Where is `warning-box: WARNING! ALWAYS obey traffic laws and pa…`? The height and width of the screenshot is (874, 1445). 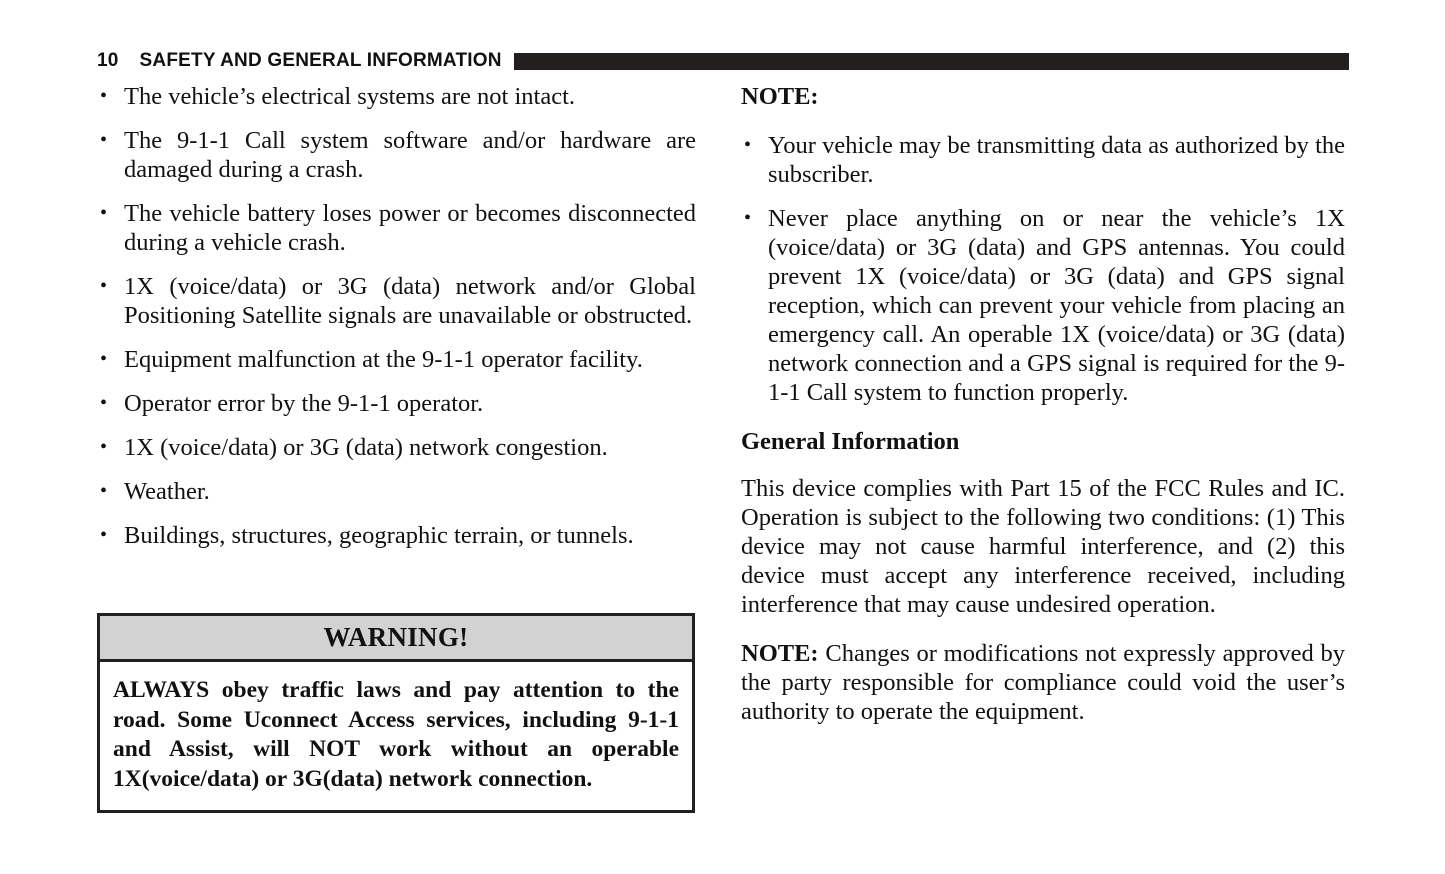 warning-box: WARNING! ALWAYS obey traffic laws and pa… is located at coordinates (396, 713).